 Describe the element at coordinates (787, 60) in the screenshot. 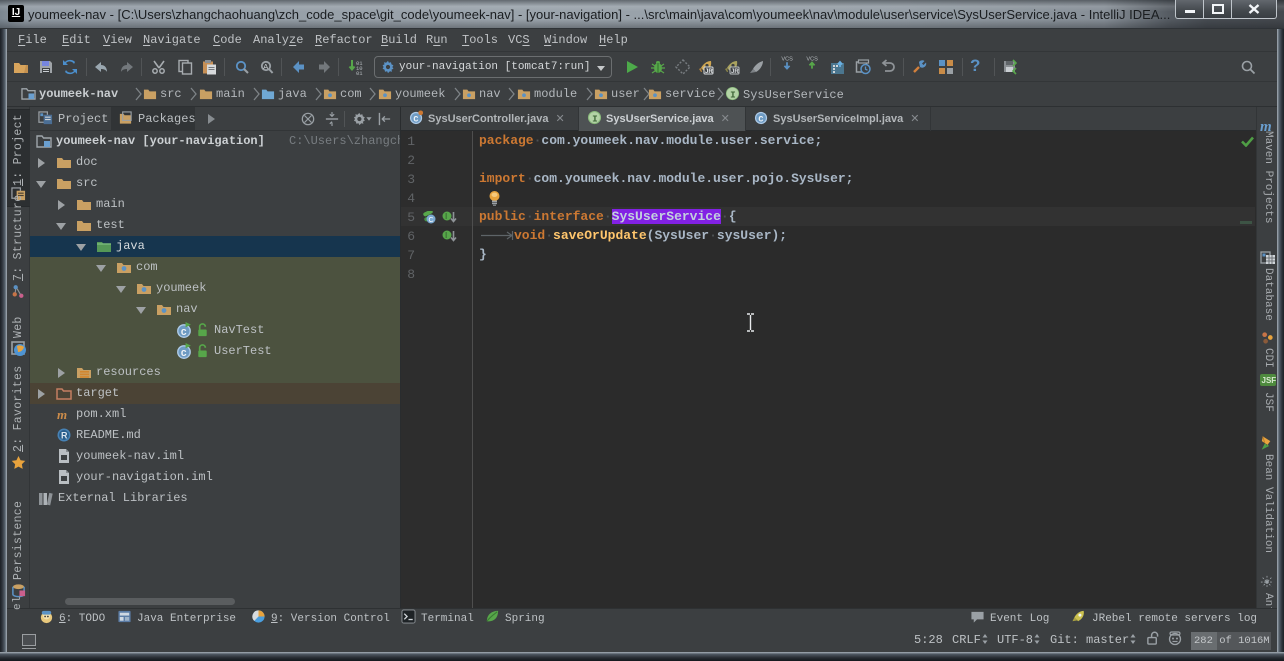

I see `svg-text: VCS` at that location.